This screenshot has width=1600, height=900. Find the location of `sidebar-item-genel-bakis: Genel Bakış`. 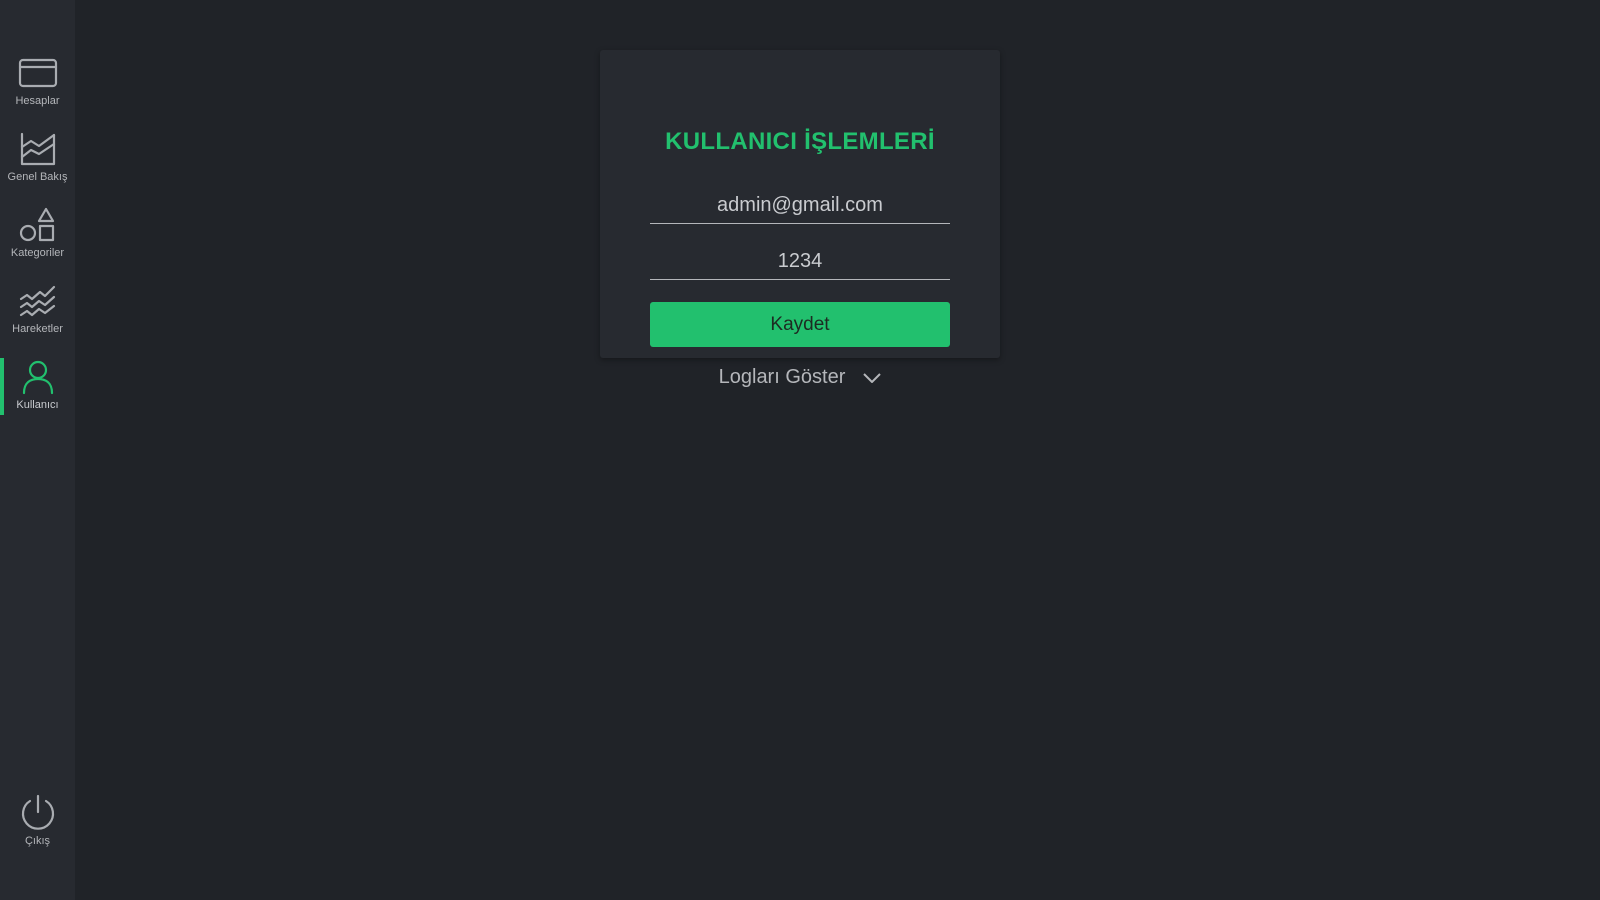

sidebar-item-genel-bakis: Genel Bakış is located at coordinates (37, 157).